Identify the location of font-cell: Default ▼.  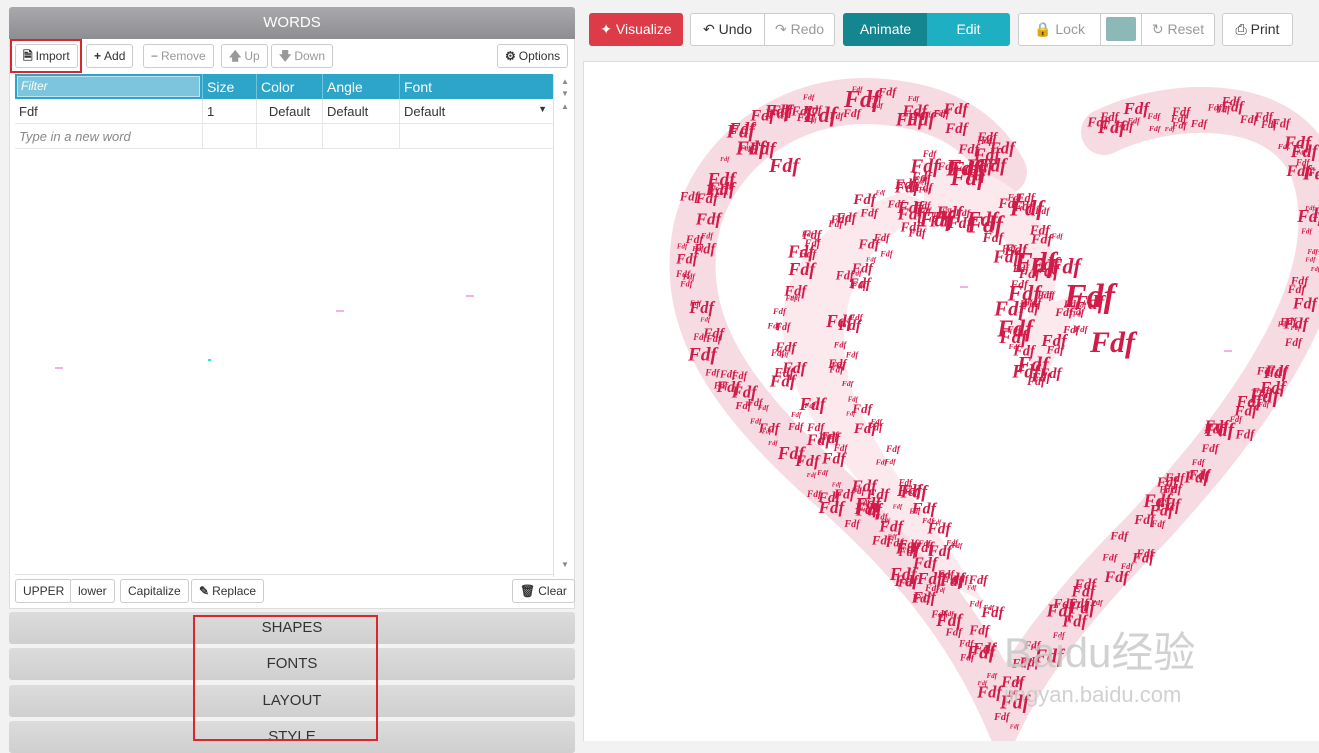
(477, 111).